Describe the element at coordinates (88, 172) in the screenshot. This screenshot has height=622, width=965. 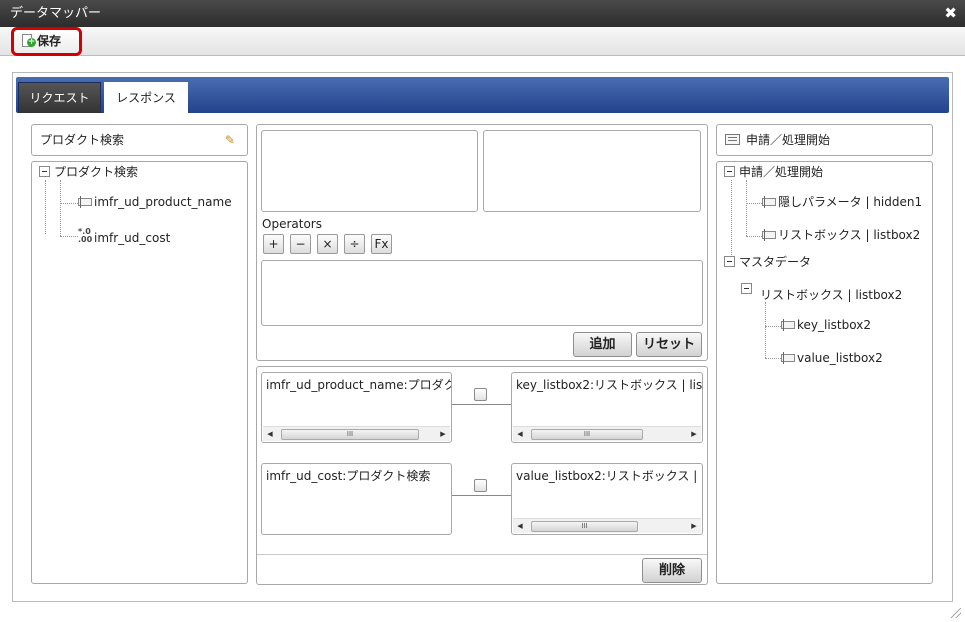
I see `source-tree-root: プロダクト検索` at that location.